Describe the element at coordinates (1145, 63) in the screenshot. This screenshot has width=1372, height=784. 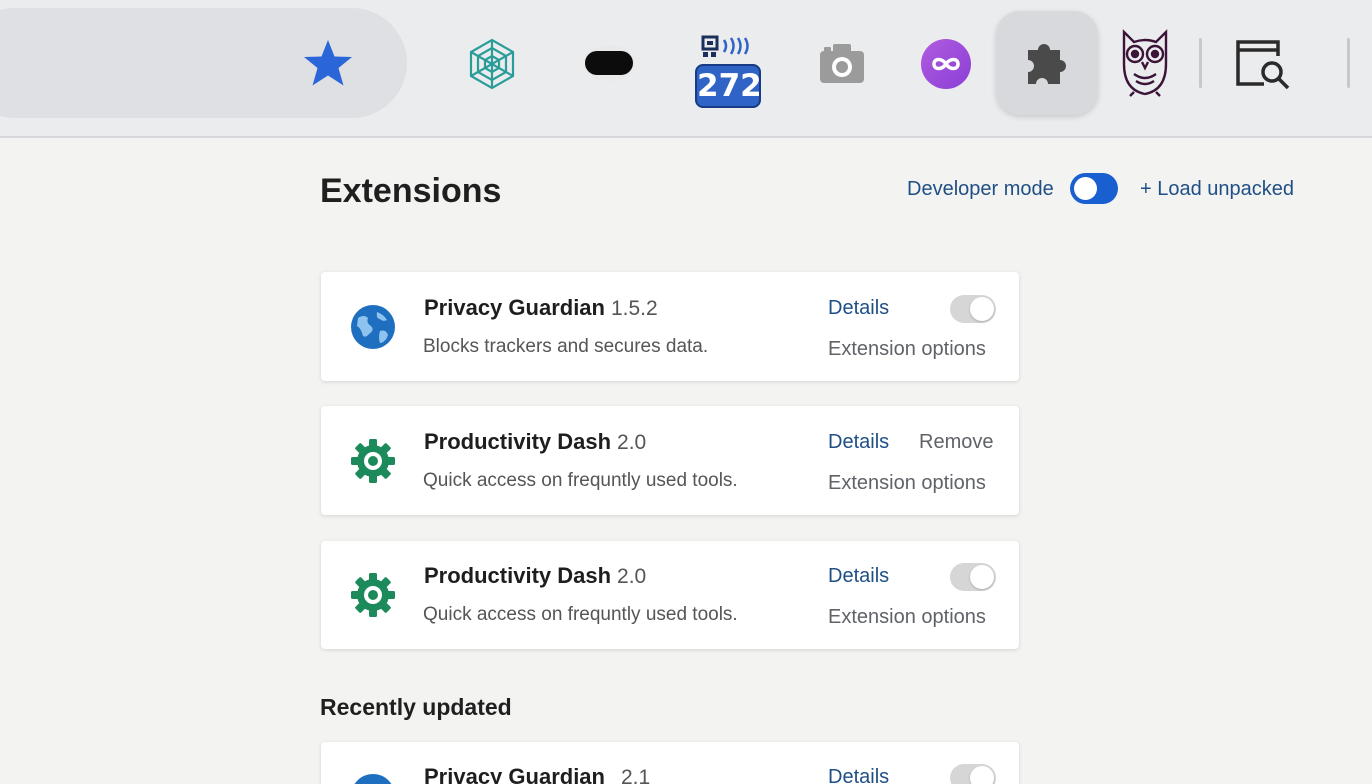
I see `owl-icon` at that location.